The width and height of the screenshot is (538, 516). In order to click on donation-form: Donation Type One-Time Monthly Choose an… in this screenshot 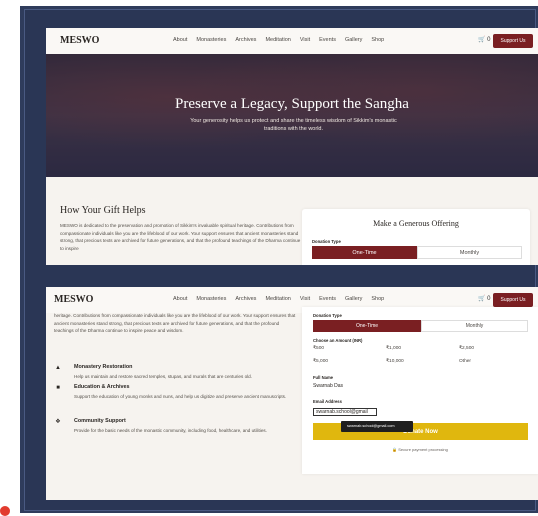, I will do `click(420, 390)`.